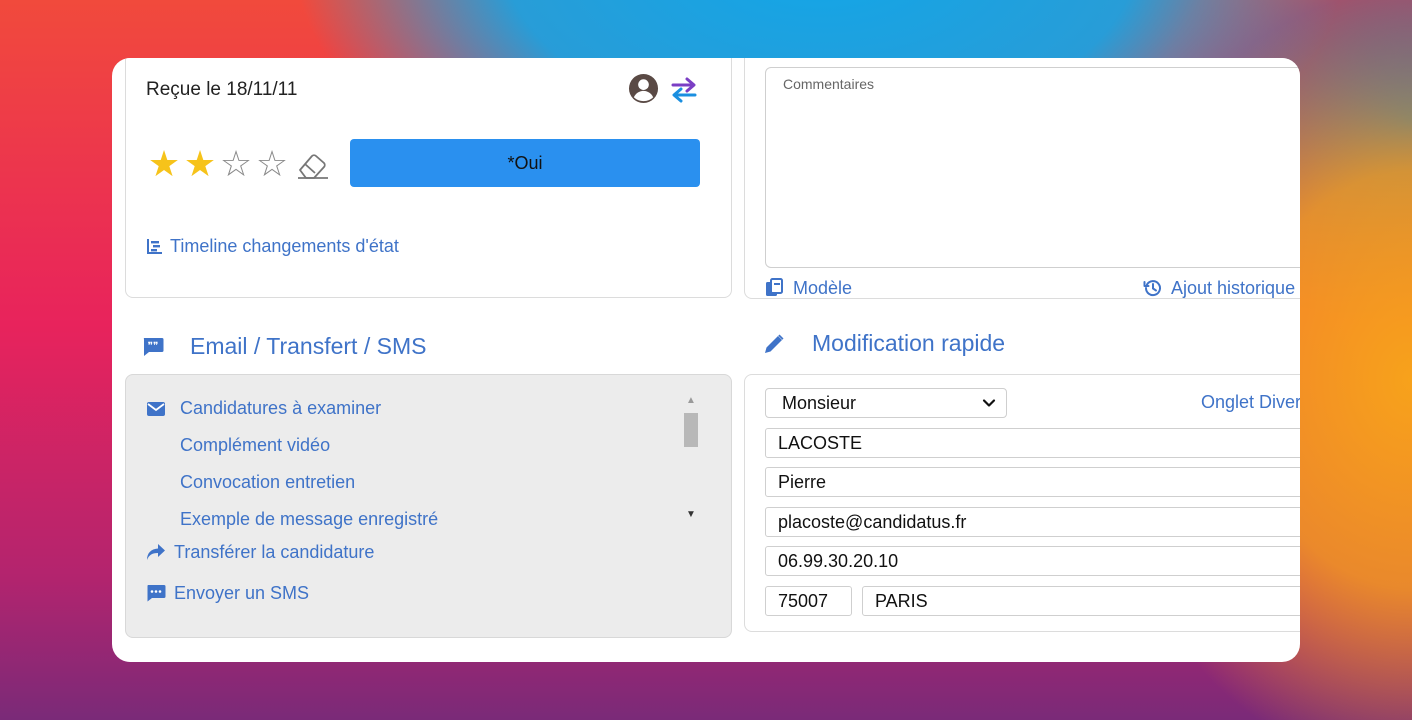 Image resolution: width=1412 pixels, height=720 pixels. What do you see at coordinates (1233, 287) in the screenshot?
I see `add-history-link-label: Ajout historique` at bounding box center [1233, 287].